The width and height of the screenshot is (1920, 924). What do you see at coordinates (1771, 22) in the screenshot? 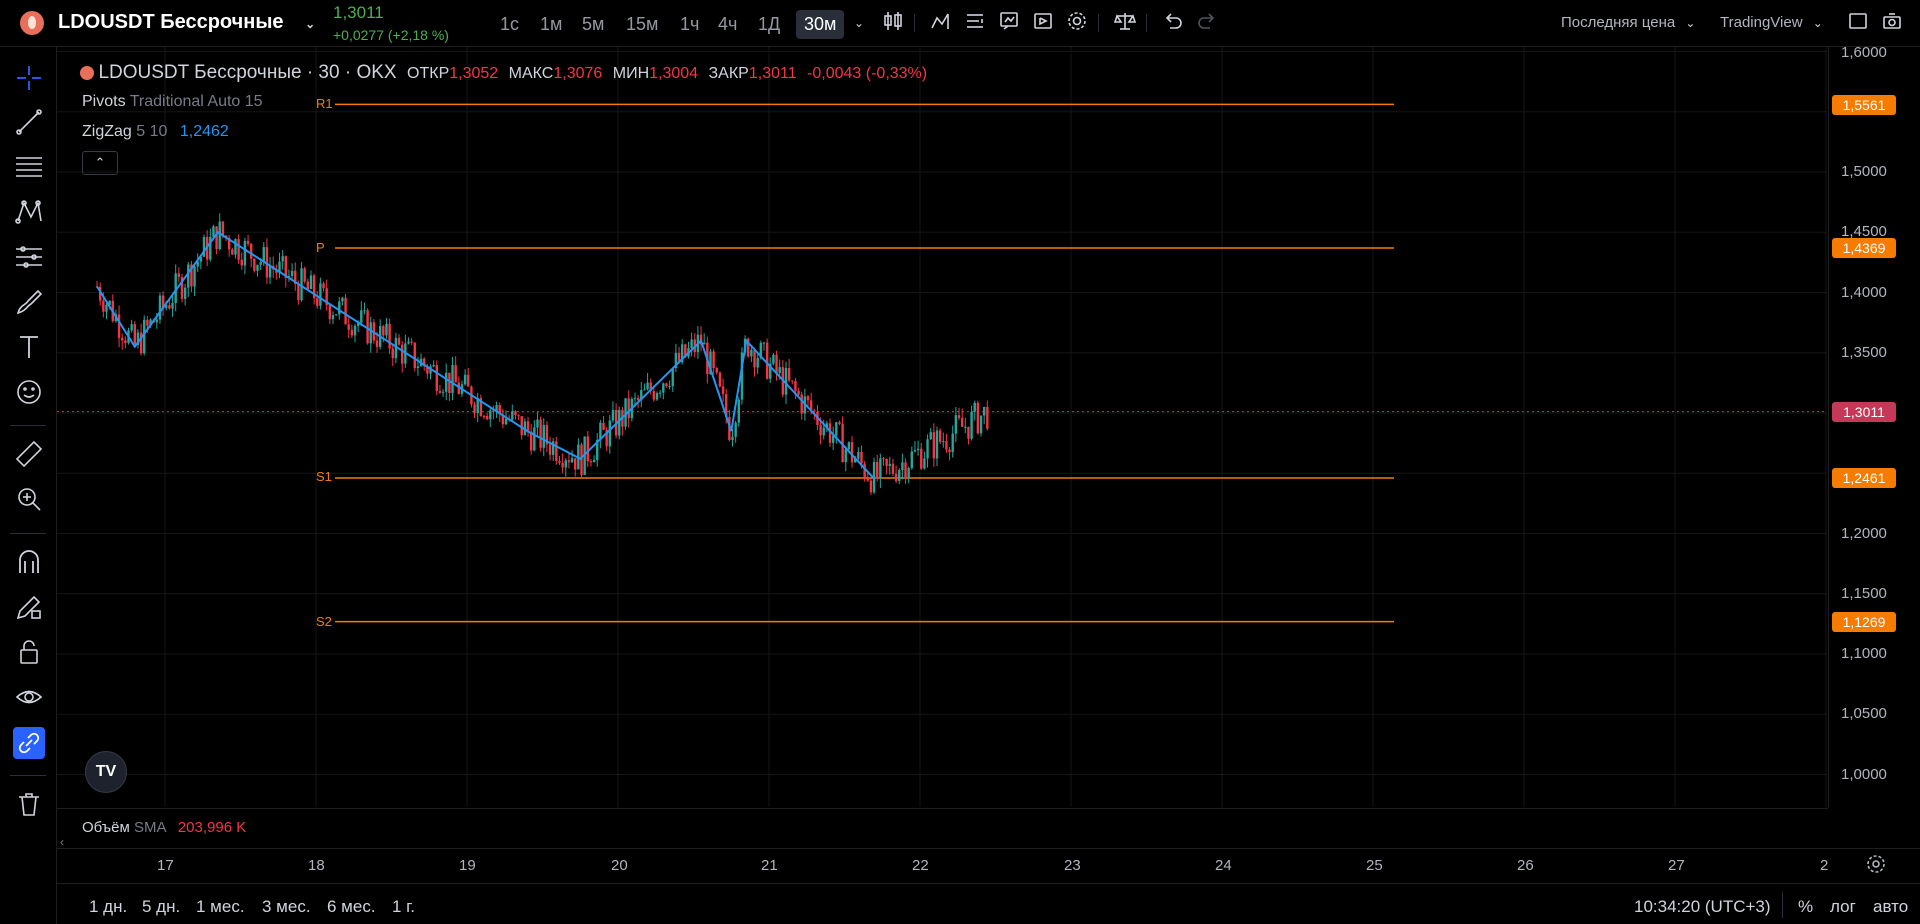
I see `chart-style-dropdown: TradingView ⌄` at bounding box center [1771, 22].